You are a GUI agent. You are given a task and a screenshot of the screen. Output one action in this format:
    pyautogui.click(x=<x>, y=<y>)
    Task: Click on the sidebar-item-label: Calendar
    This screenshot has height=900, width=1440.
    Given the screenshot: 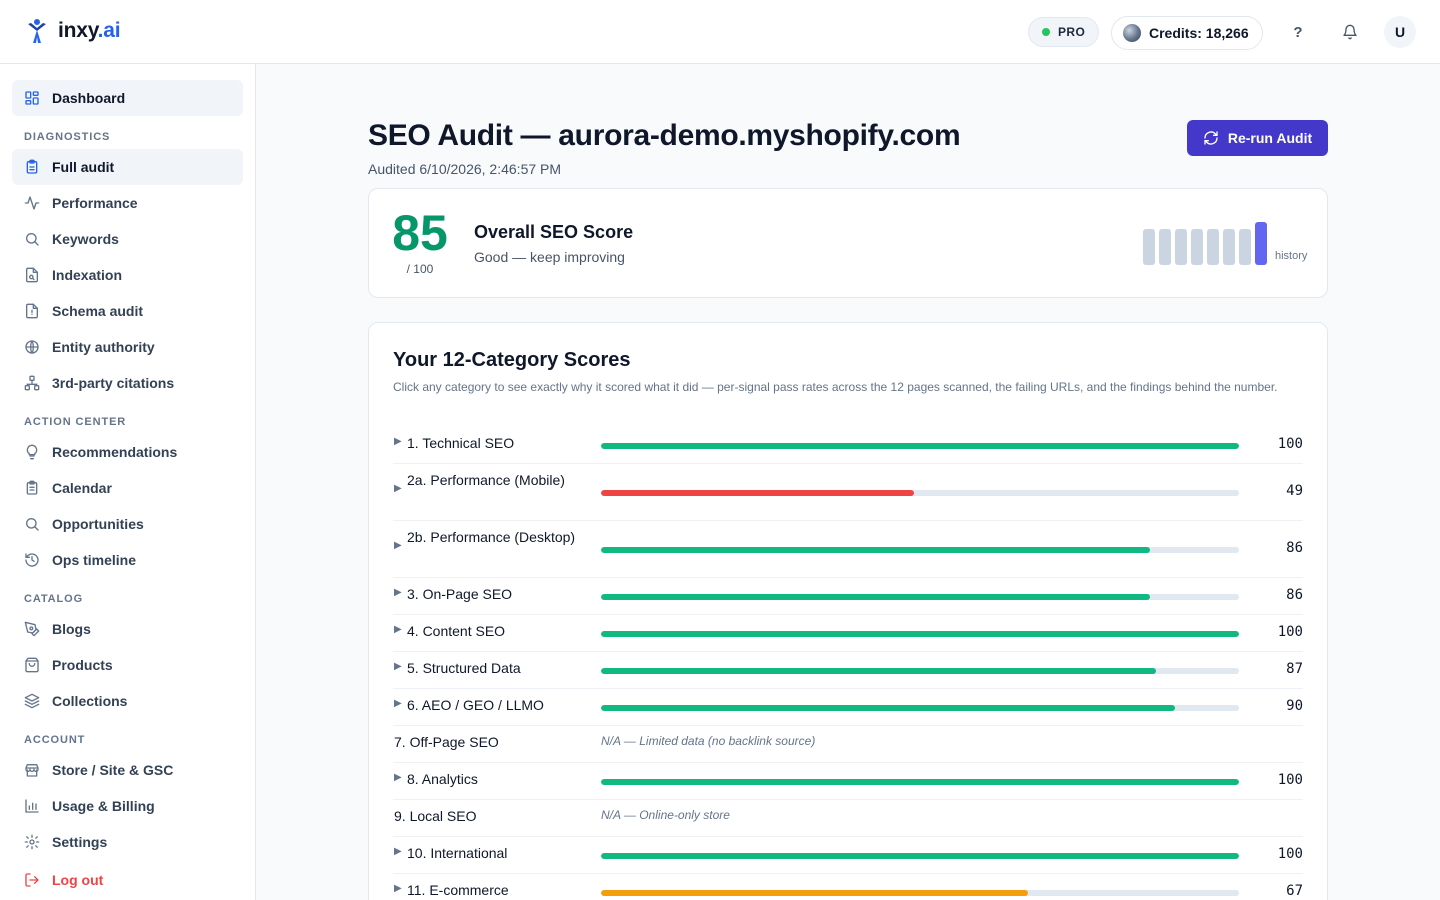 What is the action you would take?
    pyautogui.click(x=82, y=488)
    